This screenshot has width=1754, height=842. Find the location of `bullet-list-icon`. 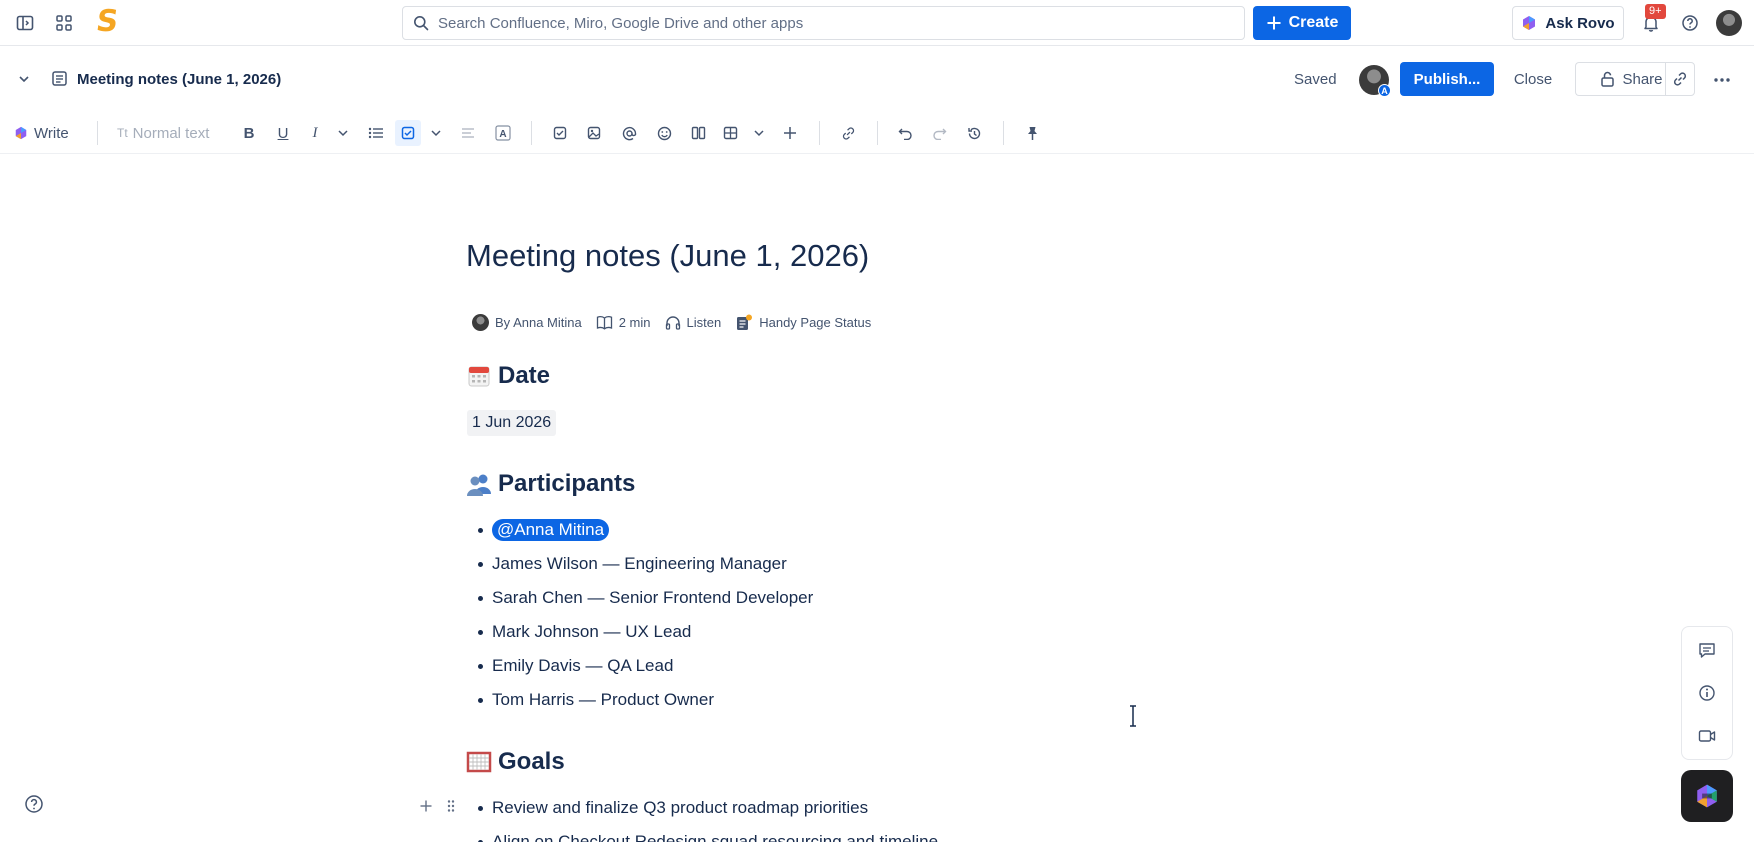

bullet-list-icon is located at coordinates (376, 133).